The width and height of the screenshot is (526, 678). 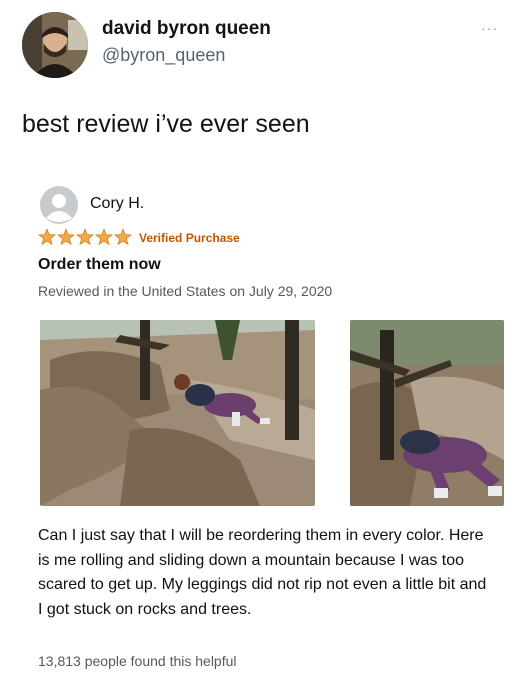 I want to click on user-handle: @byron_queen, so click(x=163, y=55).